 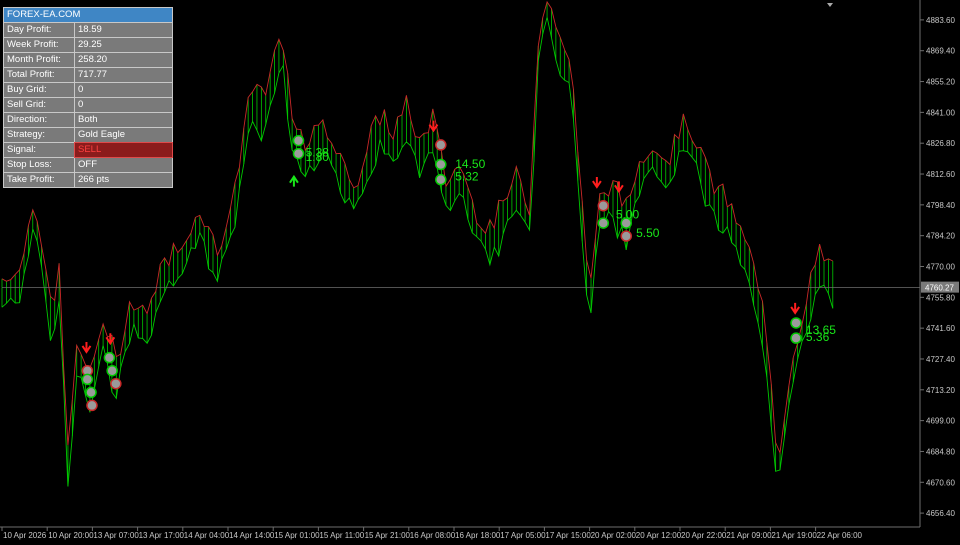 What do you see at coordinates (940, 451) in the screenshot?
I see `price-tick-label: 4684.80` at bounding box center [940, 451].